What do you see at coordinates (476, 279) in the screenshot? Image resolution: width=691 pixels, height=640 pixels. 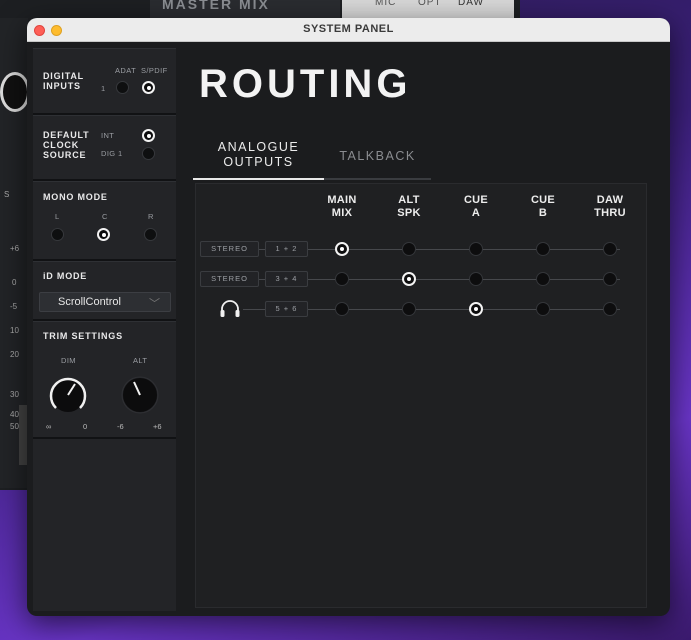 I see `route-node-3-4-cue-a` at bounding box center [476, 279].